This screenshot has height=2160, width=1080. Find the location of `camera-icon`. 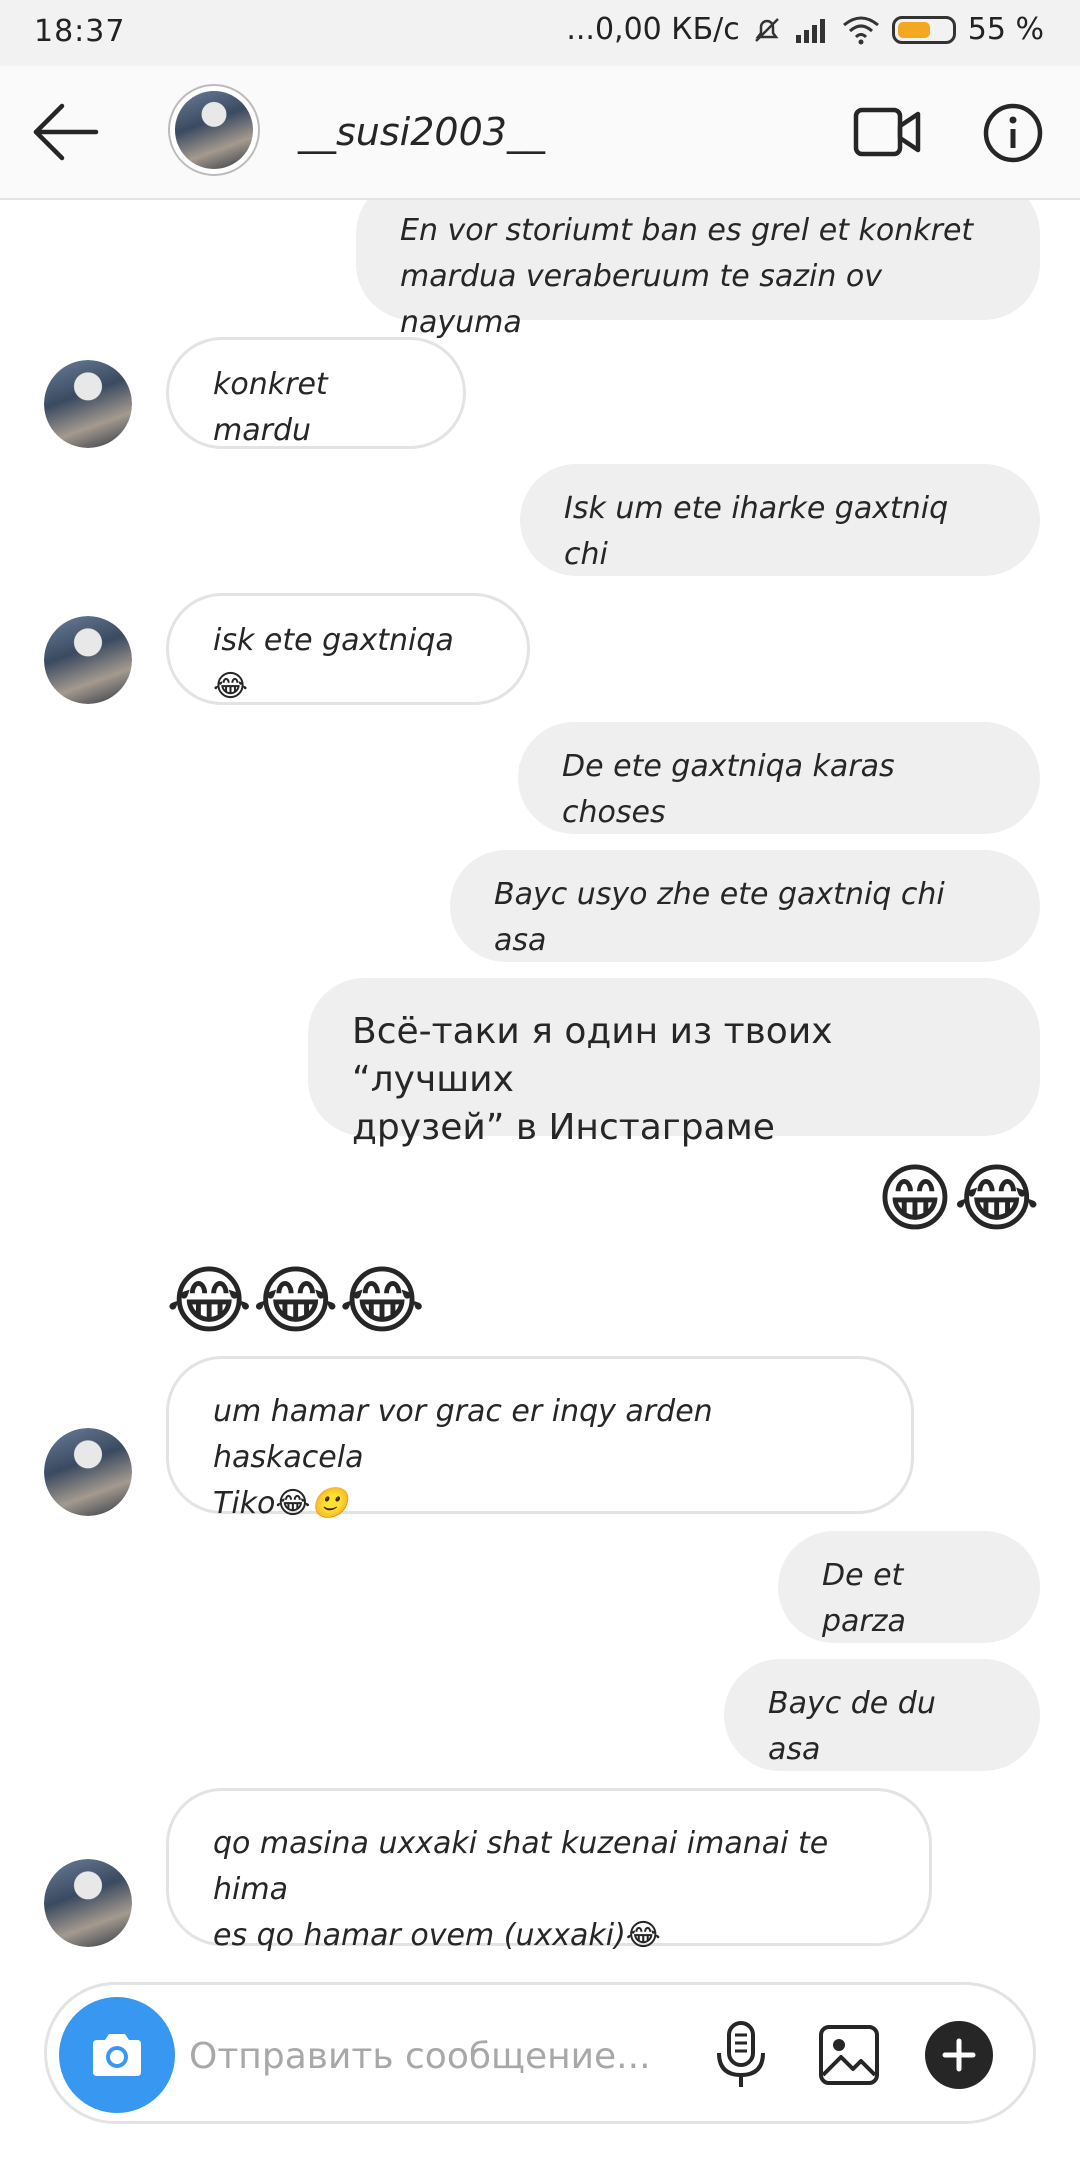

camera-icon is located at coordinates (117, 2055).